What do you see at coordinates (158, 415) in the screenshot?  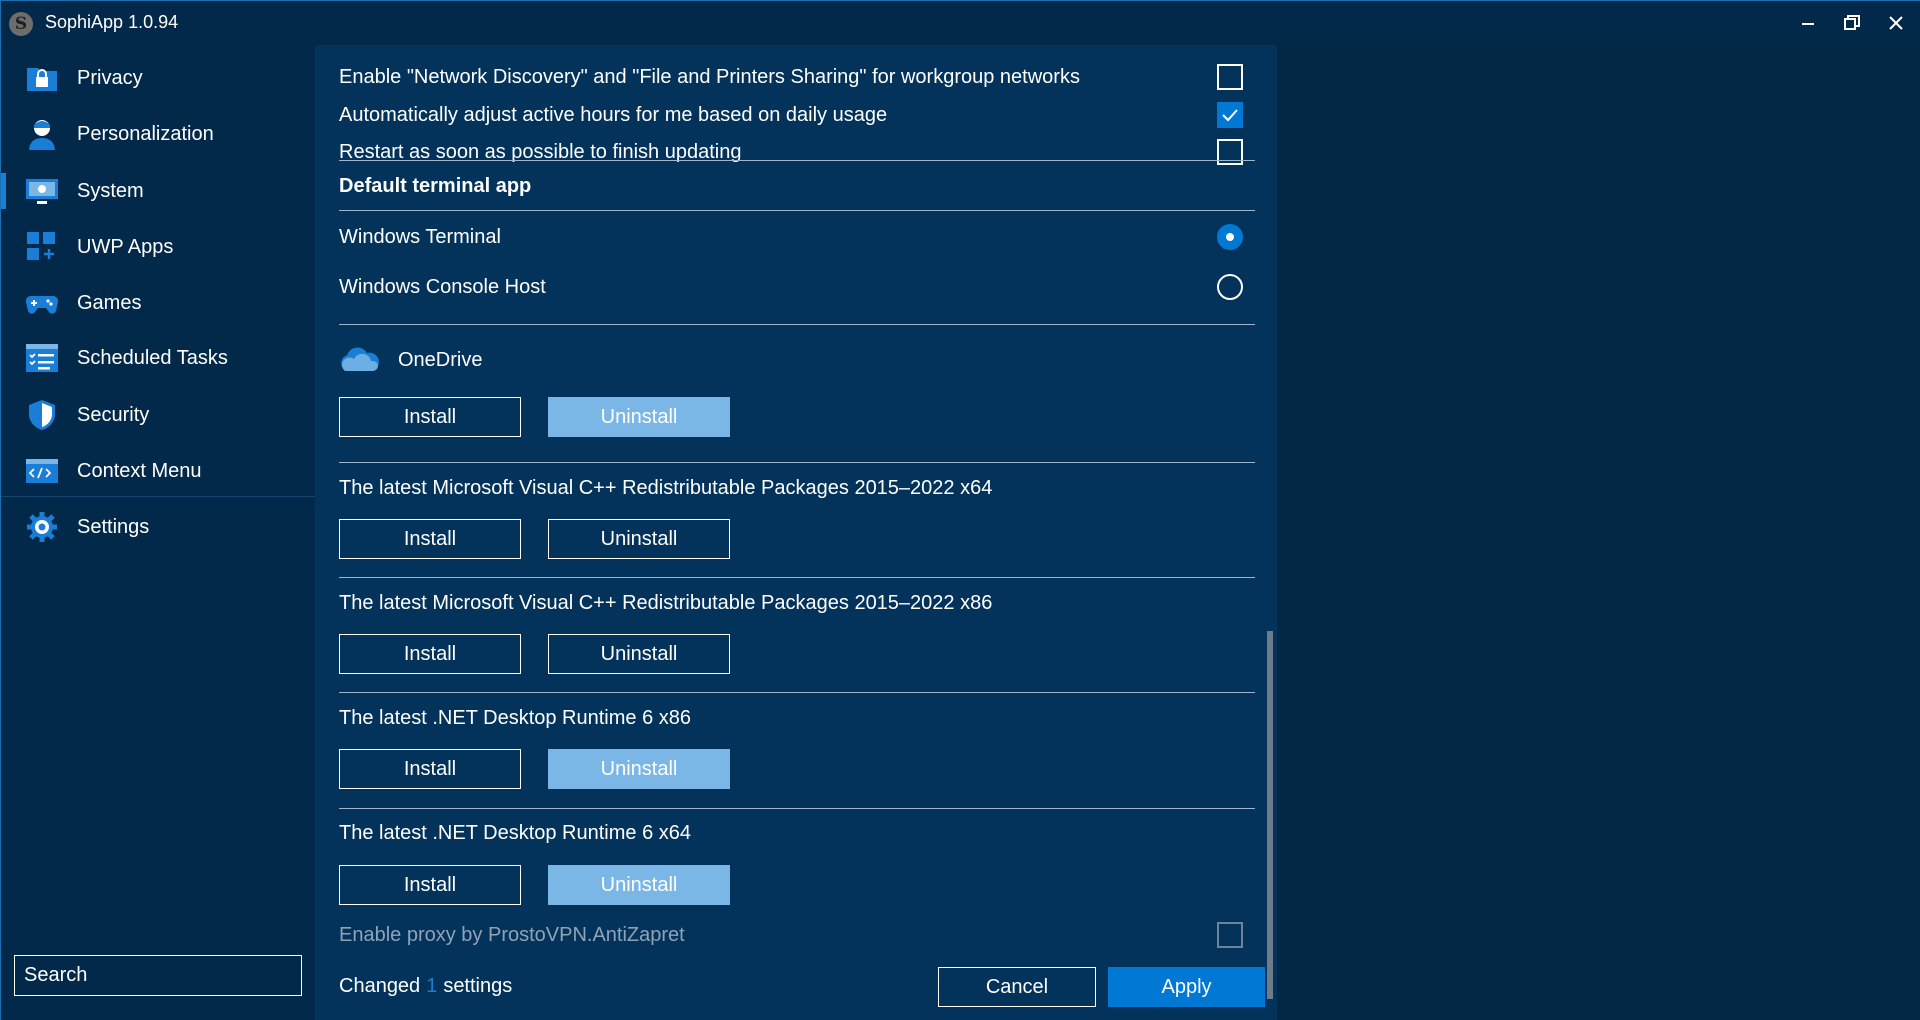 I see `sidebar-item-security: Security` at bounding box center [158, 415].